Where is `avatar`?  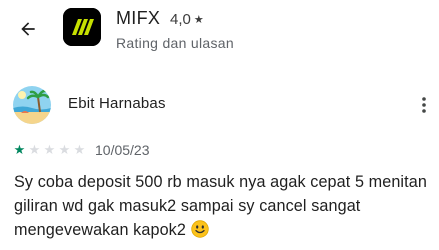 avatar is located at coordinates (32, 105).